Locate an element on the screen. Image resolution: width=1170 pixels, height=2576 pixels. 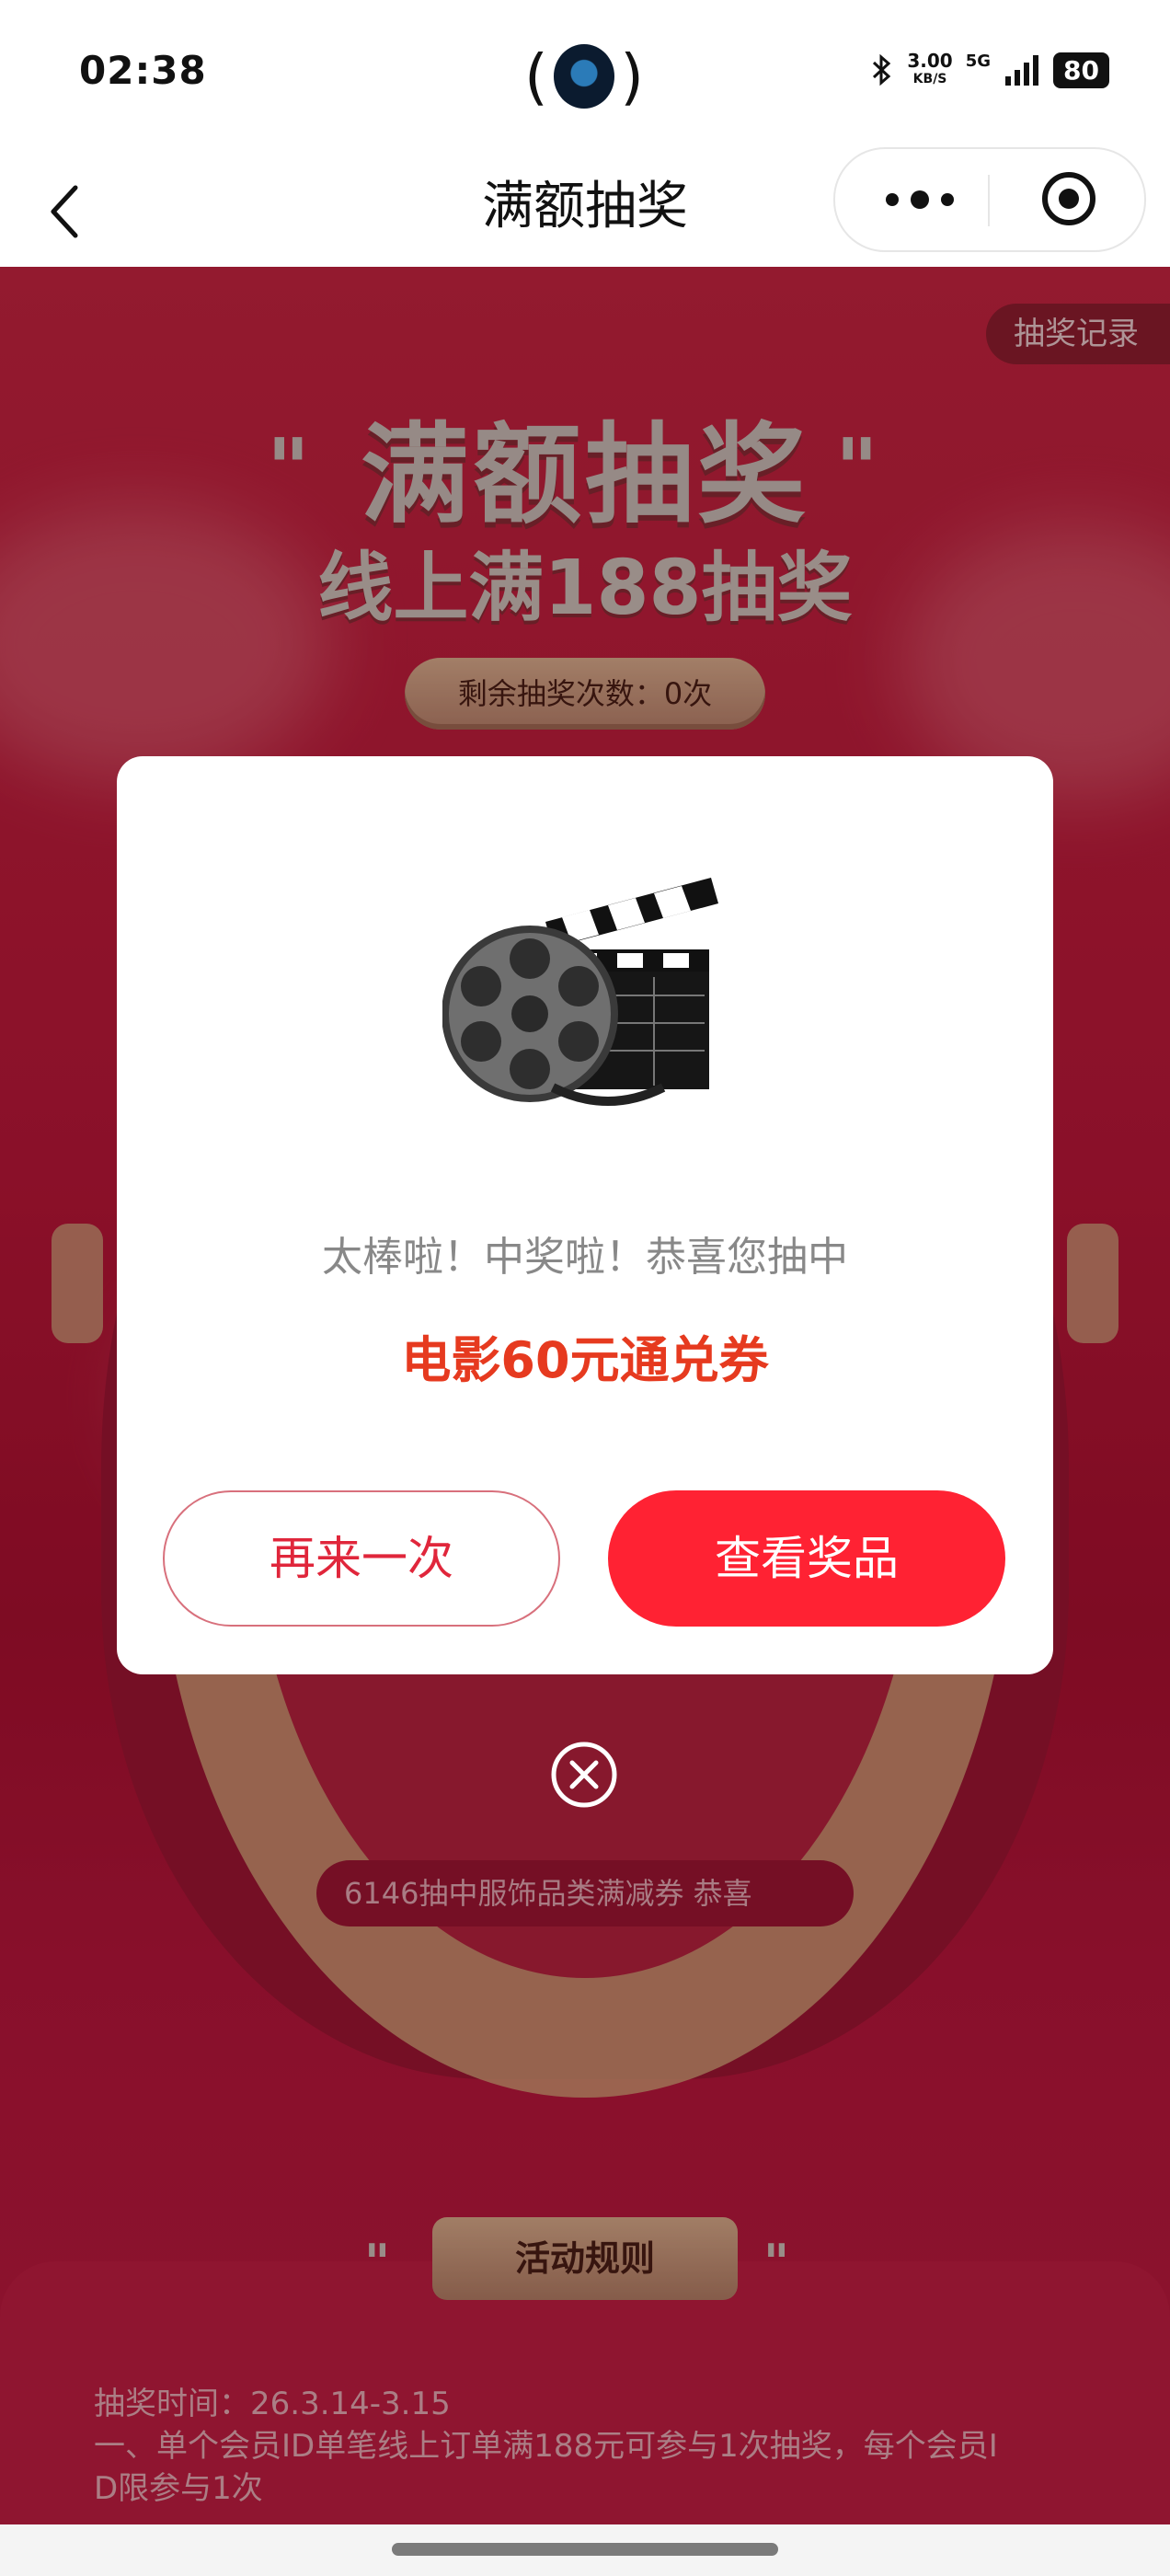
app-indicator-icon is located at coordinates (584, 76).